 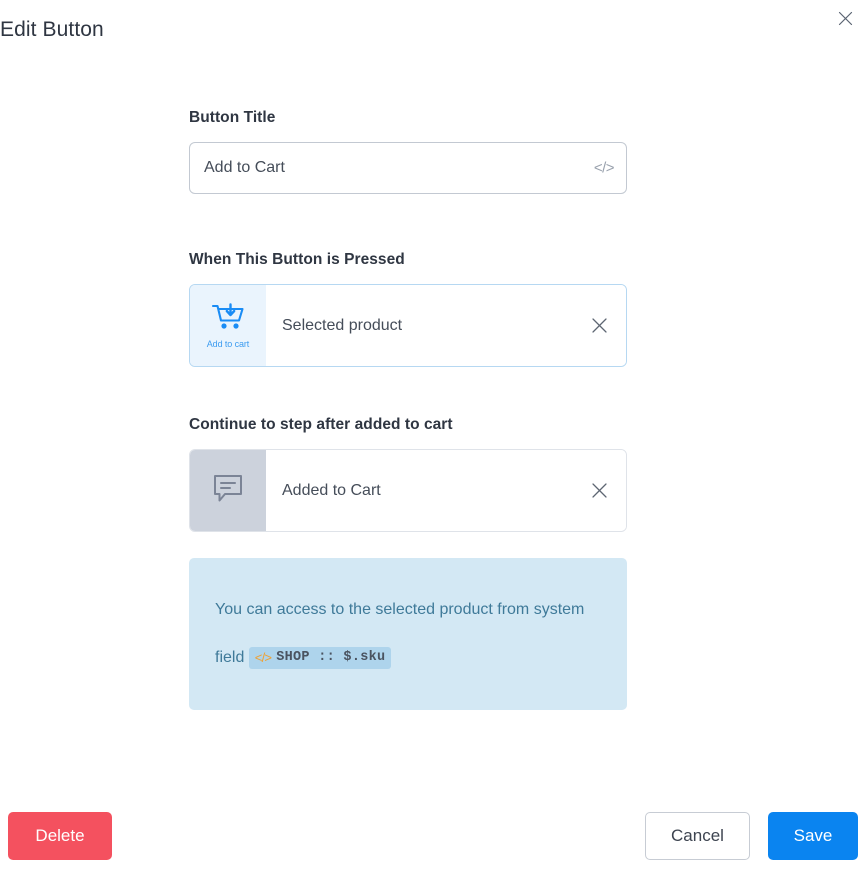 What do you see at coordinates (434, 836) in the screenshot?
I see `modal-footer: Delete Cancel Save` at bounding box center [434, 836].